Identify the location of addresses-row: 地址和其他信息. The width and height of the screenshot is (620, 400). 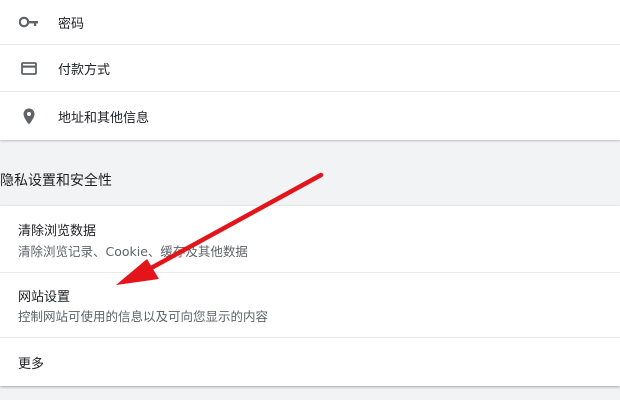
(310, 116).